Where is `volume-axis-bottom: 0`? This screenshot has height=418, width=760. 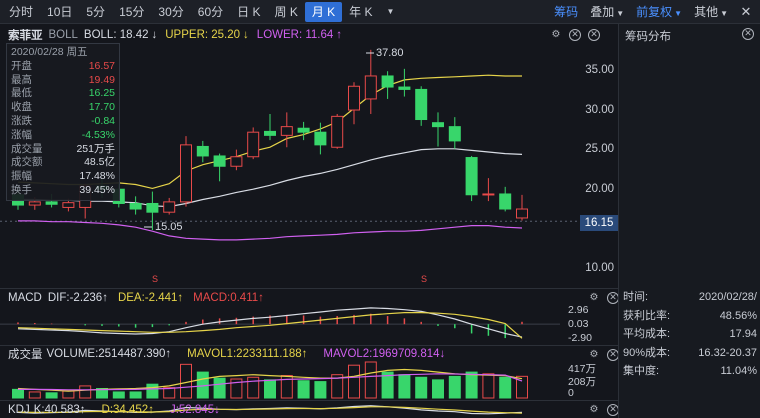 volume-axis-bottom: 0 is located at coordinates (571, 393).